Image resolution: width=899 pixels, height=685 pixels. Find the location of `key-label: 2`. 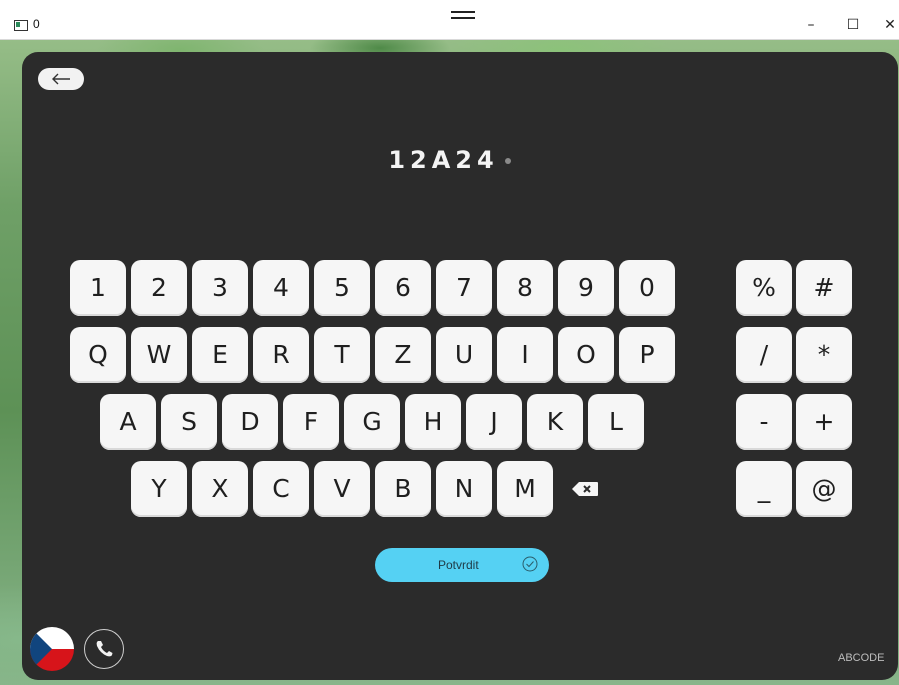

key-label: 2 is located at coordinates (159, 287).